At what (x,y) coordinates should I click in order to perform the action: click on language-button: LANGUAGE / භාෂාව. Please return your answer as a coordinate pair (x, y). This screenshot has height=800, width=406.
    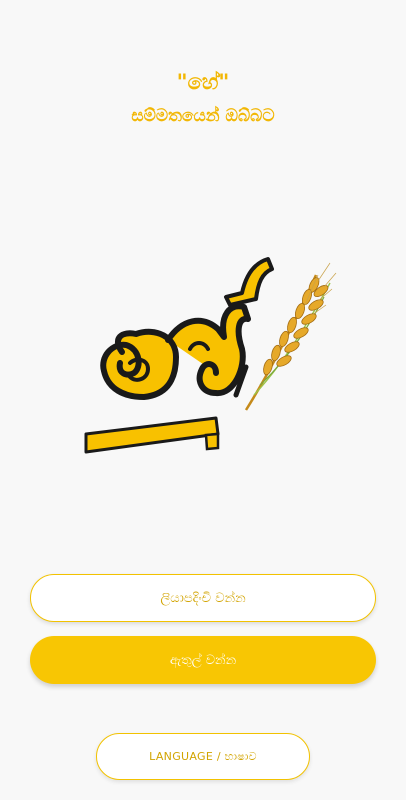
    Looking at the image, I should click on (203, 756).